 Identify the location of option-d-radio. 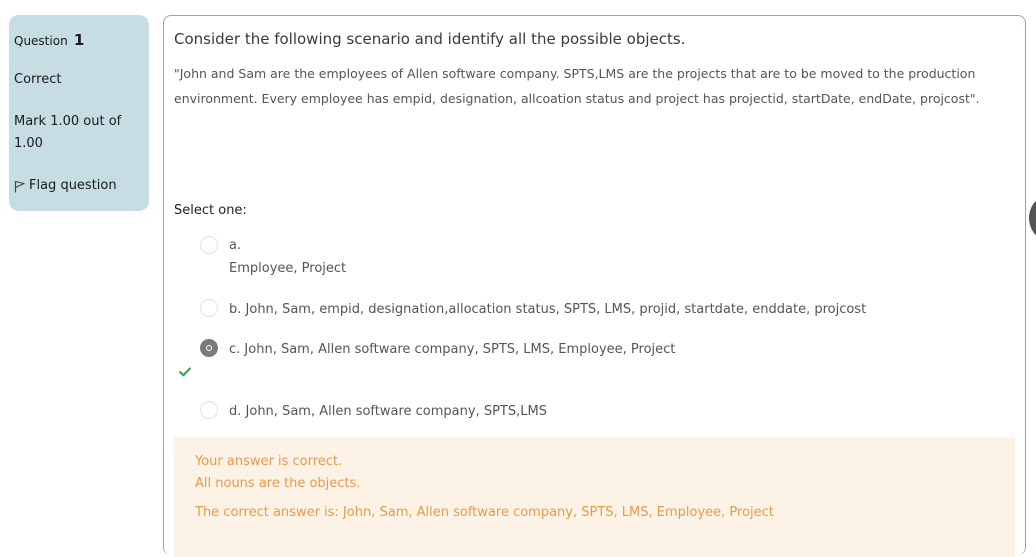
(209, 410).